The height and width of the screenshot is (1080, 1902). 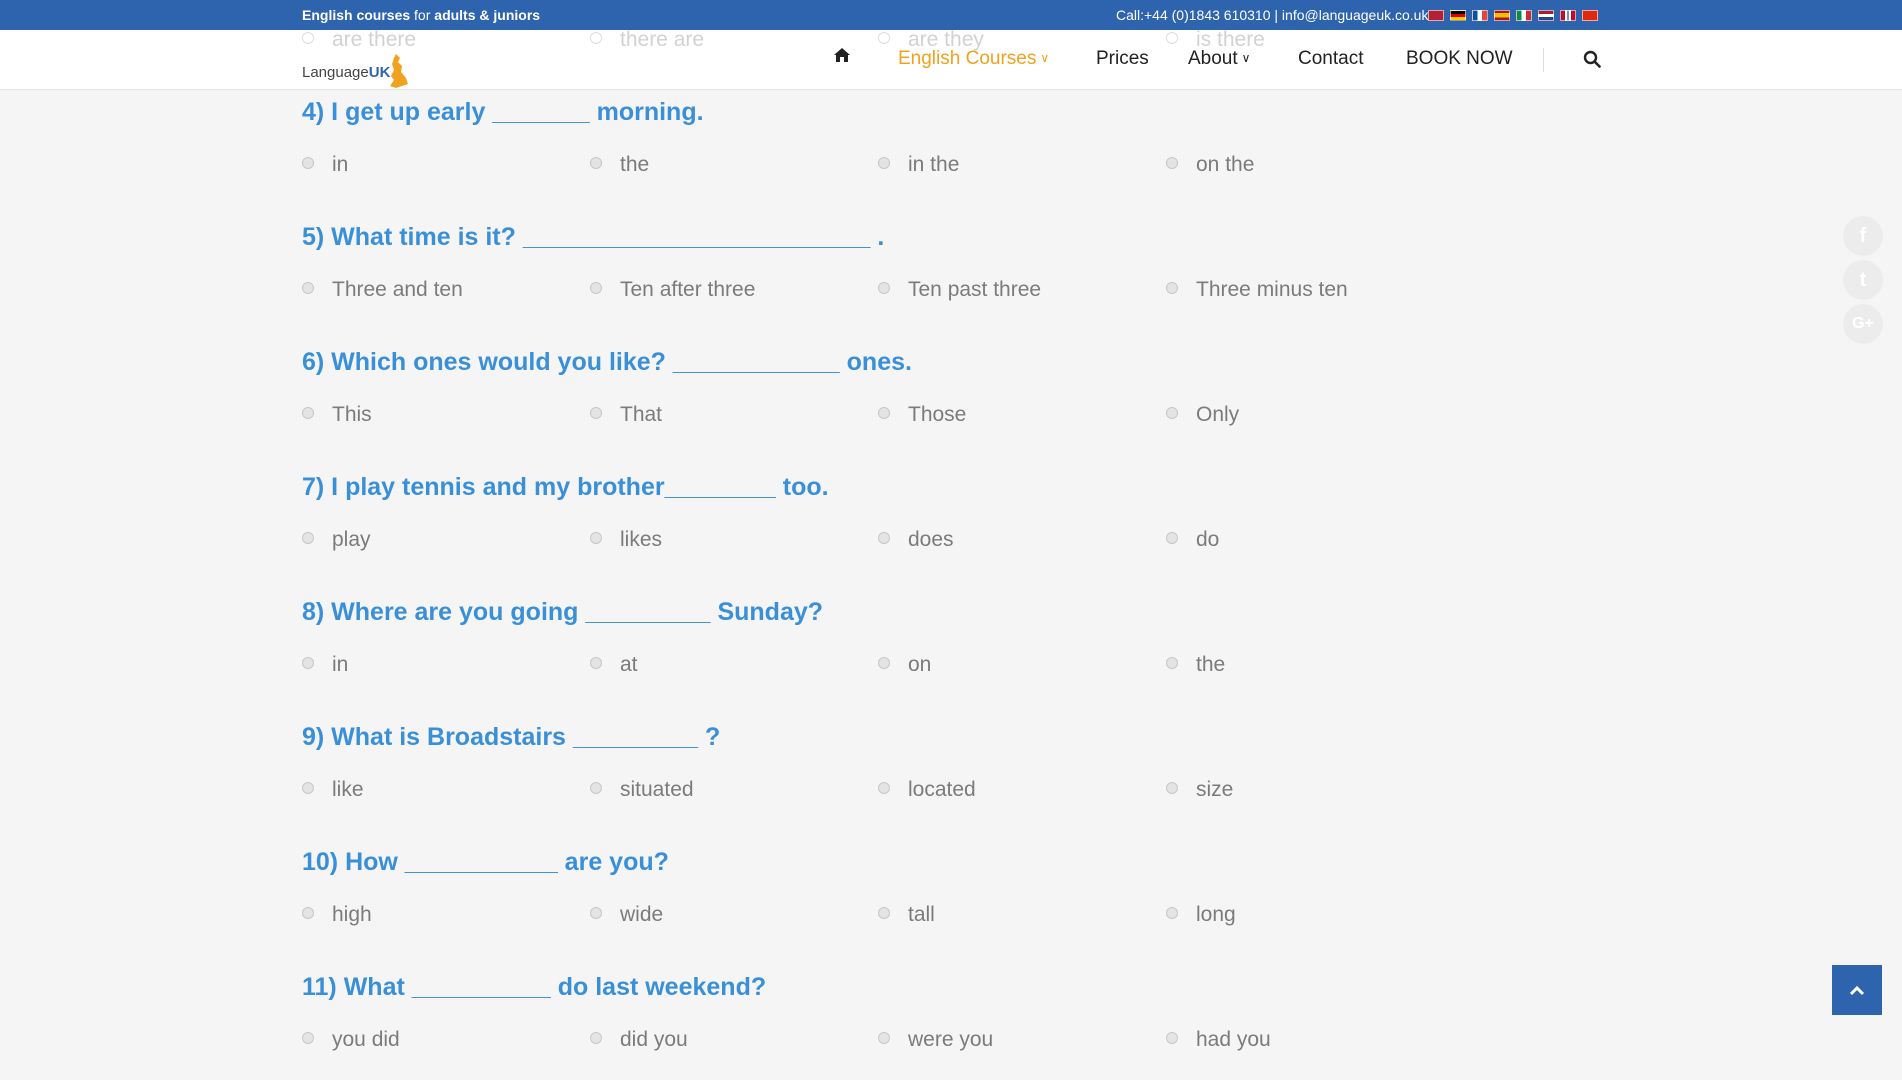 I want to click on option-9c: located, so click(x=927, y=790).